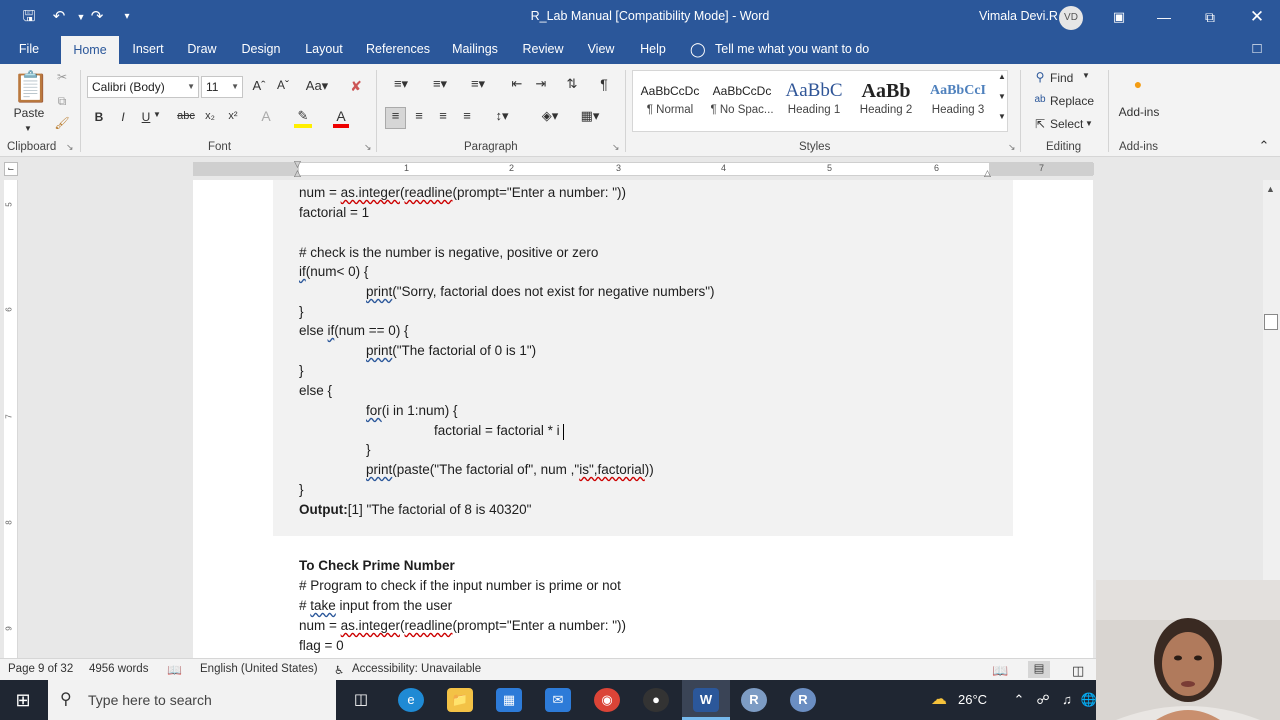 The height and width of the screenshot is (720, 1280). What do you see at coordinates (467, 115) in the screenshot?
I see `justify-icon: ≡` at bounding box center [467, 115].